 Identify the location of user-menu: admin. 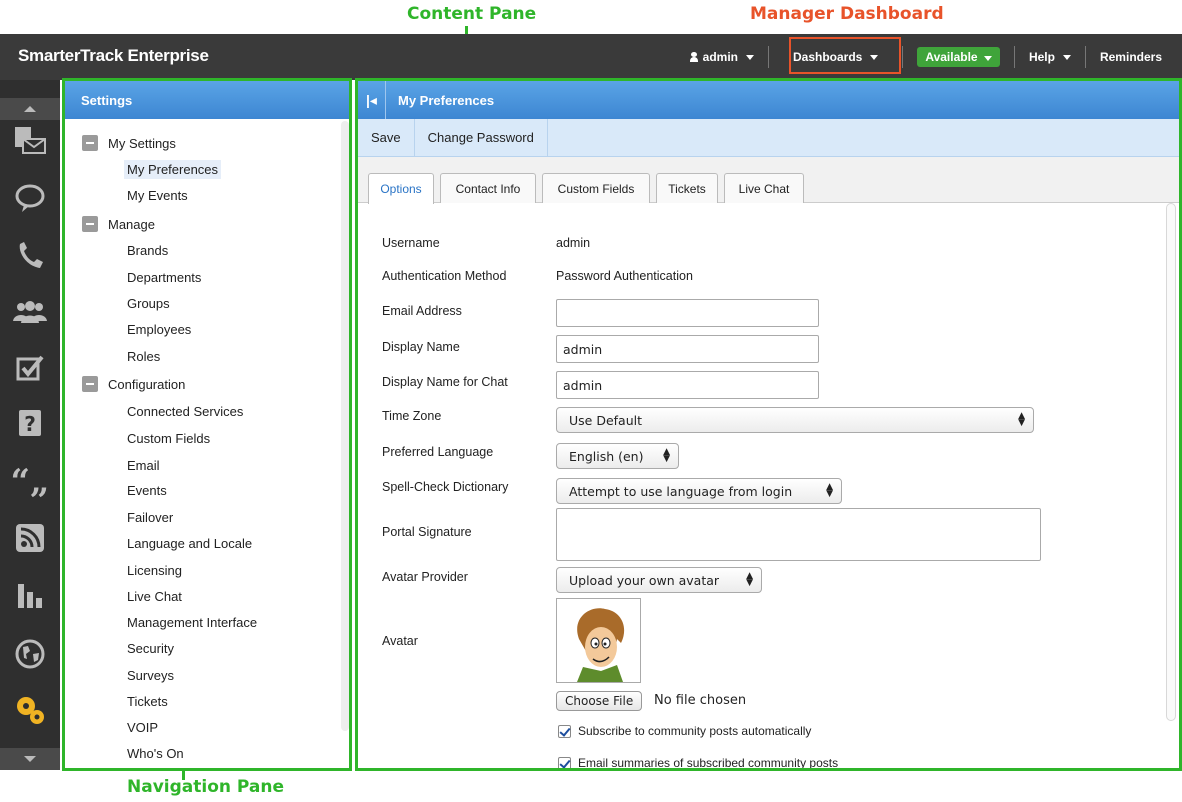
(722, 57).